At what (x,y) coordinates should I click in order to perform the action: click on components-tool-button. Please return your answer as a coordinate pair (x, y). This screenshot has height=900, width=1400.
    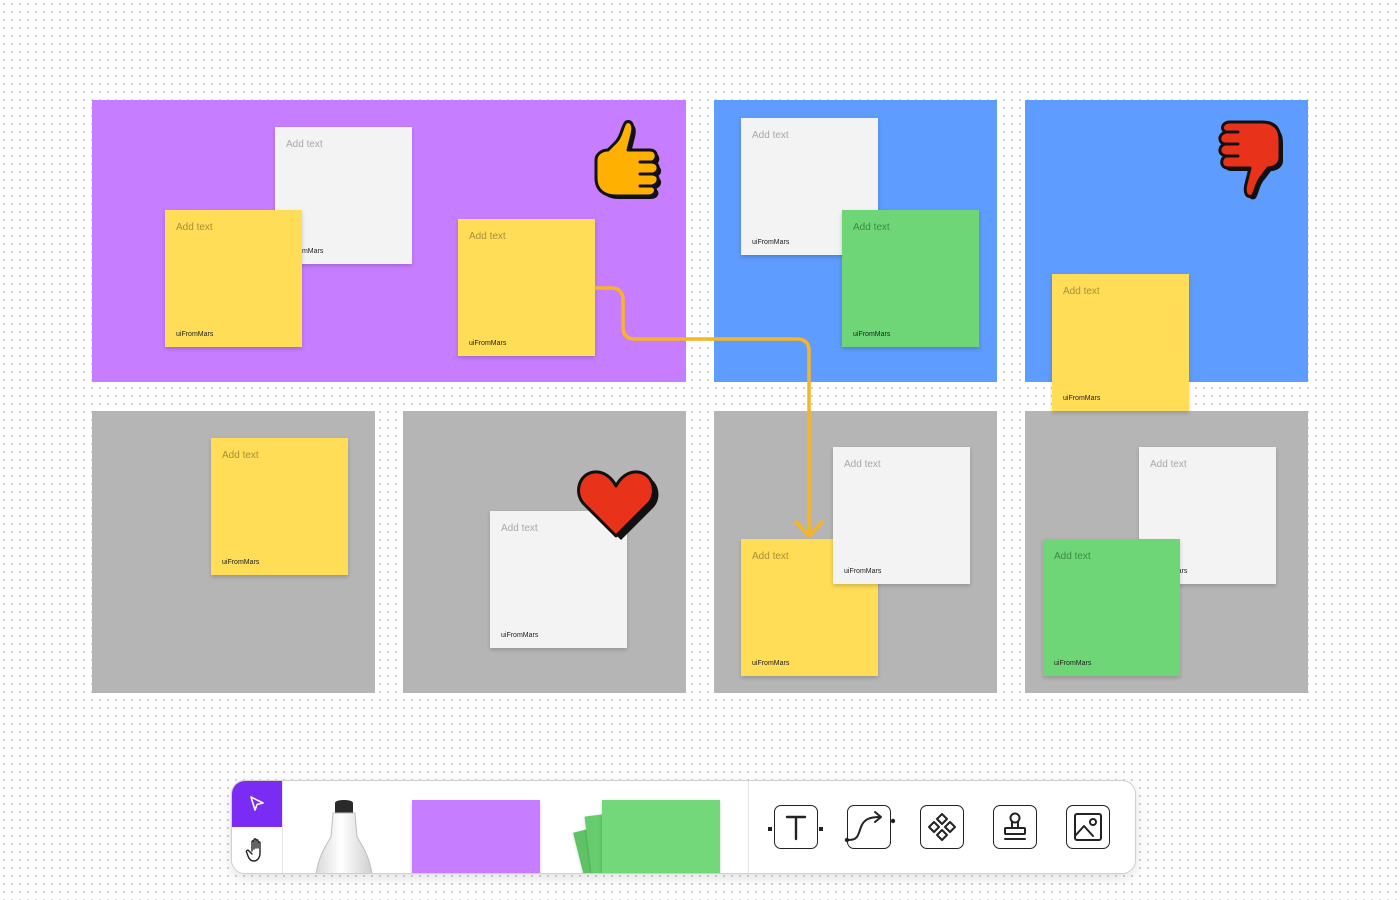
    Looking at the image, I should click on (942, 827).